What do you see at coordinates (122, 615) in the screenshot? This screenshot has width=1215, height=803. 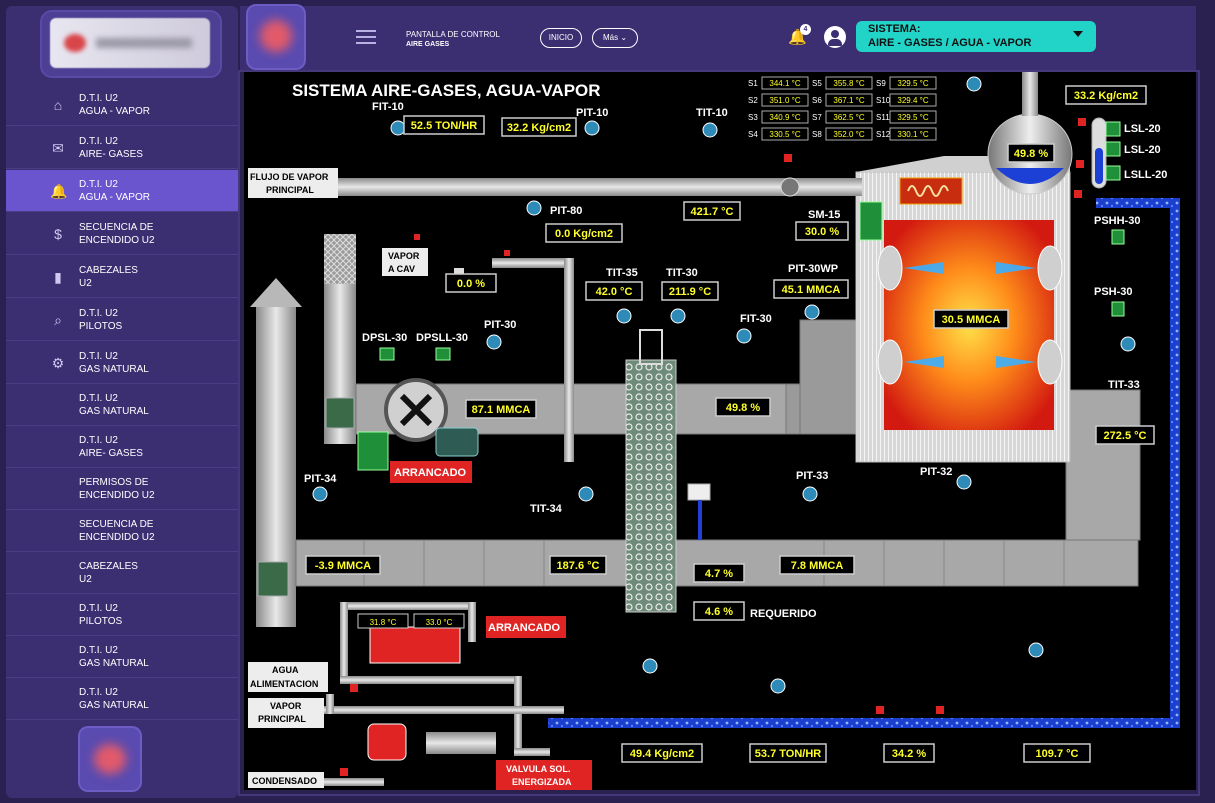 I see `sidebar-item: D.T.I. U2 PILOTOS` at bounding box center [122, 615].